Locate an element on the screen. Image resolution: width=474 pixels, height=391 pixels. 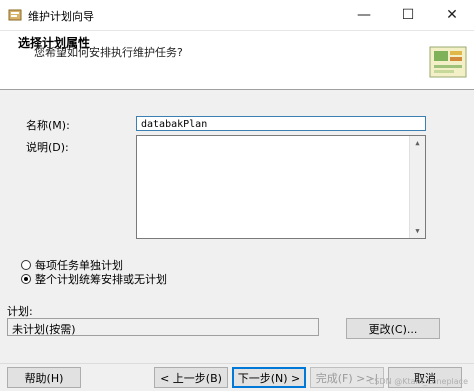
description-scrollbar: ▲ ▼ is located at coordinates (417, 187).